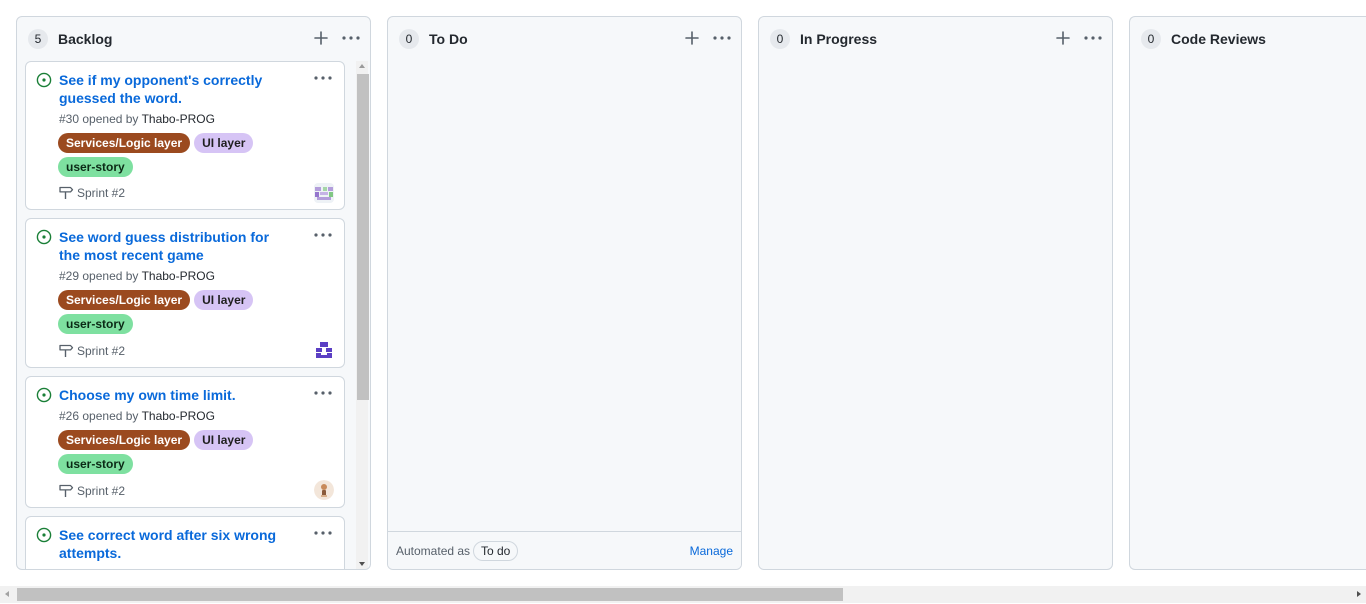  Describe the element at coordinates (1359, 594) in the screenshot. I see `scroll-right-arrow-icon` at that location.